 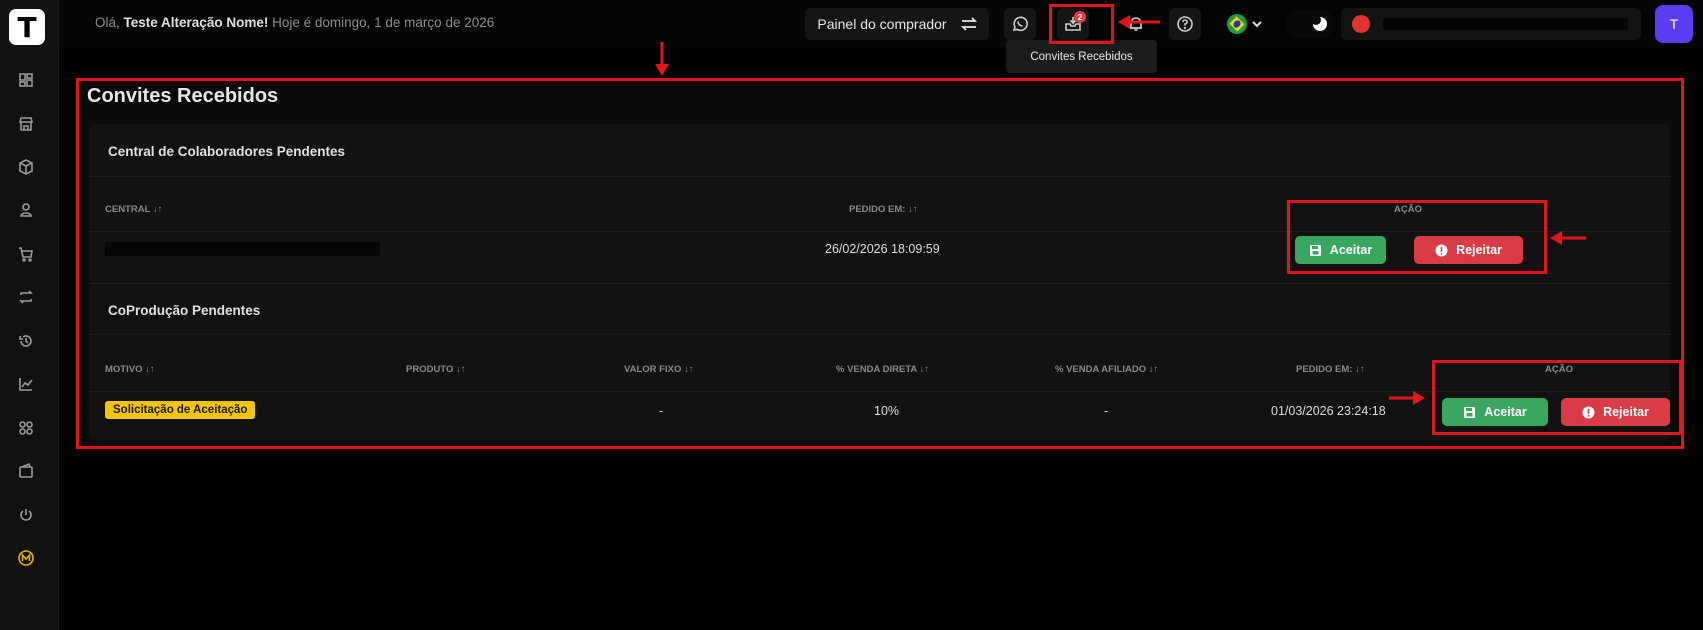 I want to click on history-icon, so click(x=26, y=341).